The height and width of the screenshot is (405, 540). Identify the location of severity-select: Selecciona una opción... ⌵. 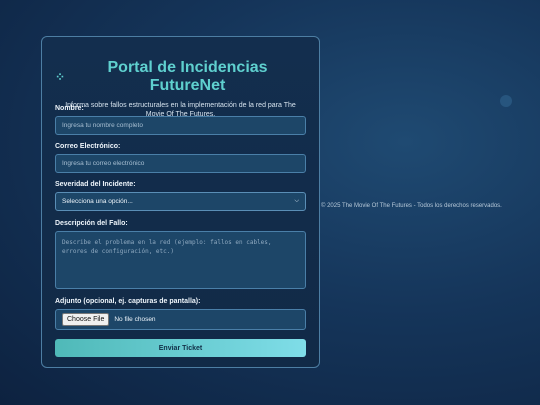
(180, 201).